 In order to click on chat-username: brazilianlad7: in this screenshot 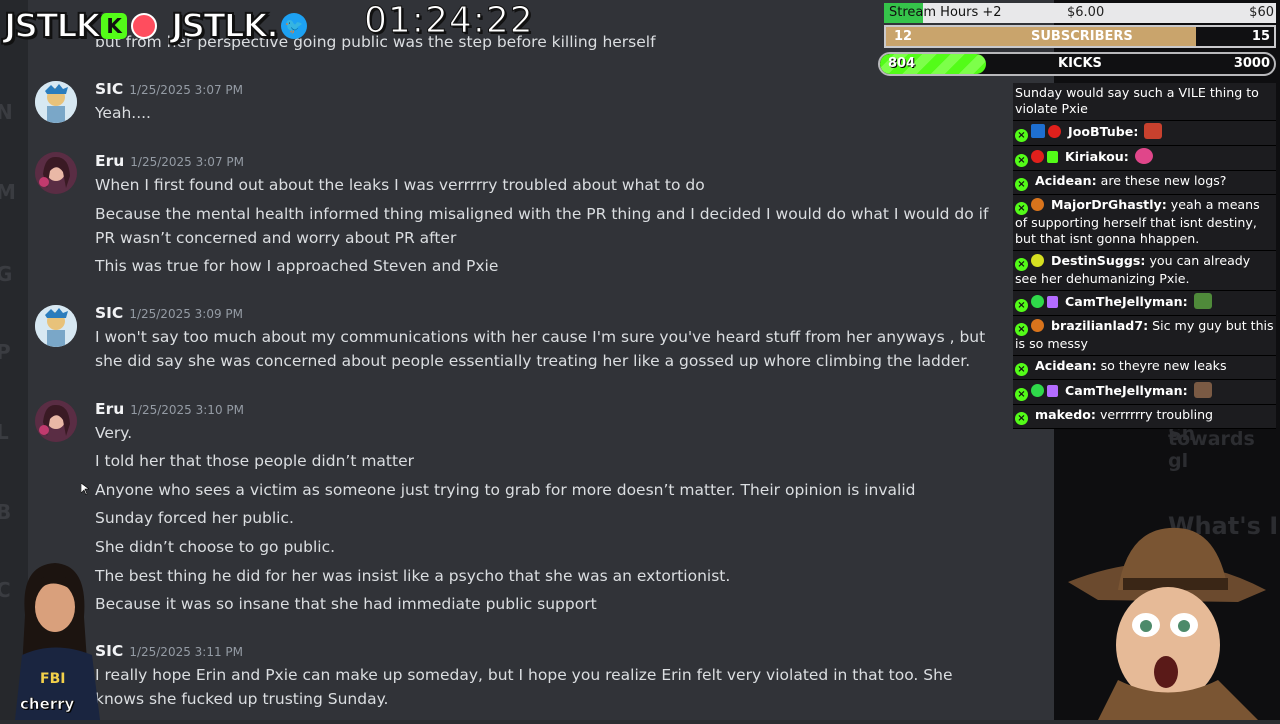, I will do `click(1100, 325)`.